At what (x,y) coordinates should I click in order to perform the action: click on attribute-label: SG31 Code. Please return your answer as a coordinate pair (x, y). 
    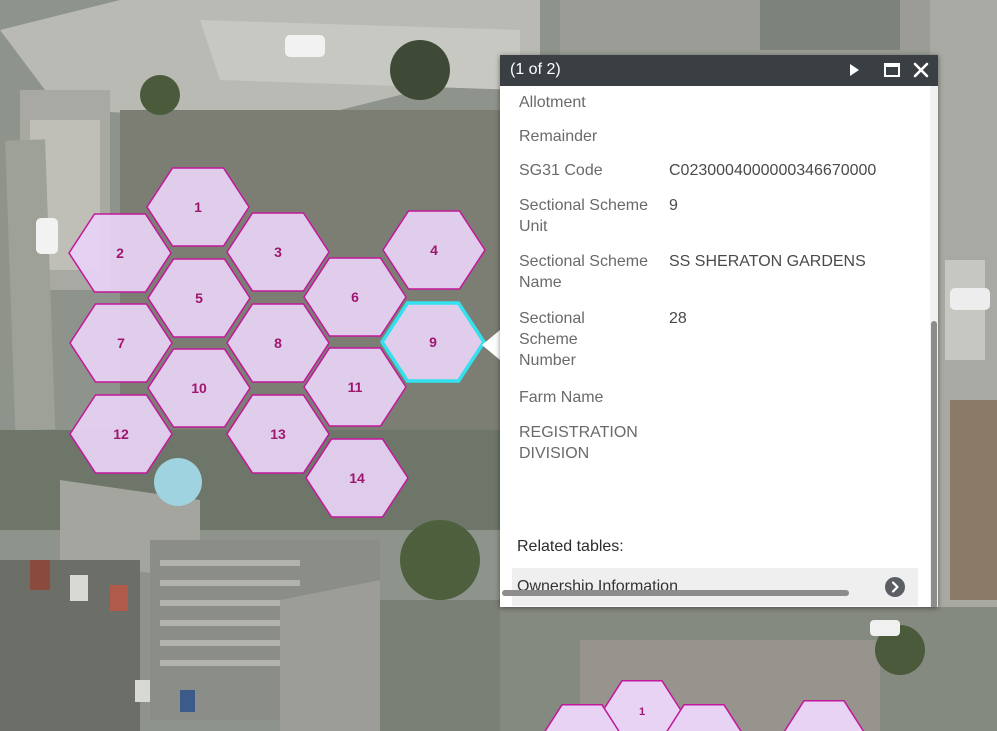
    Looking at the image, I should click on (561, 170).